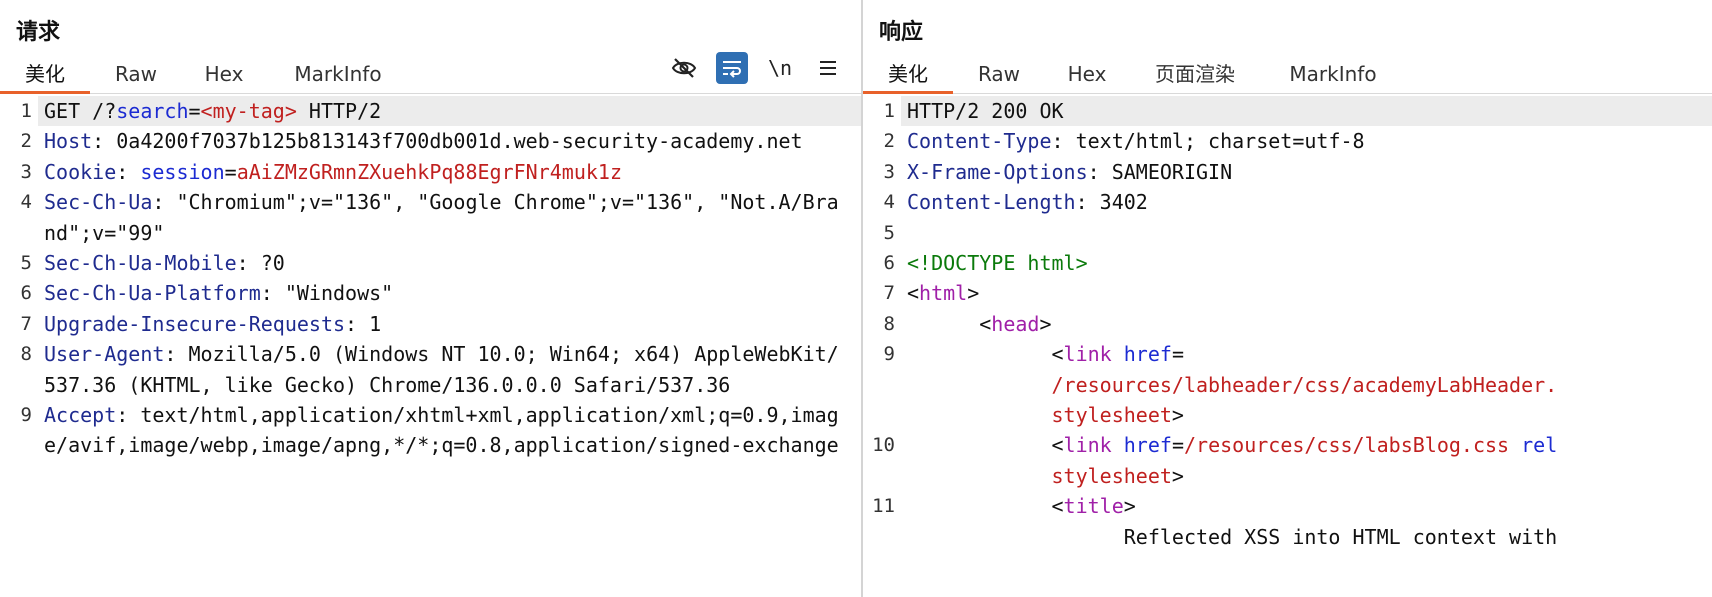 The height and width of the screenshot is (597, 1712). I want to click on token: stylesheet, so click(1039, 475).